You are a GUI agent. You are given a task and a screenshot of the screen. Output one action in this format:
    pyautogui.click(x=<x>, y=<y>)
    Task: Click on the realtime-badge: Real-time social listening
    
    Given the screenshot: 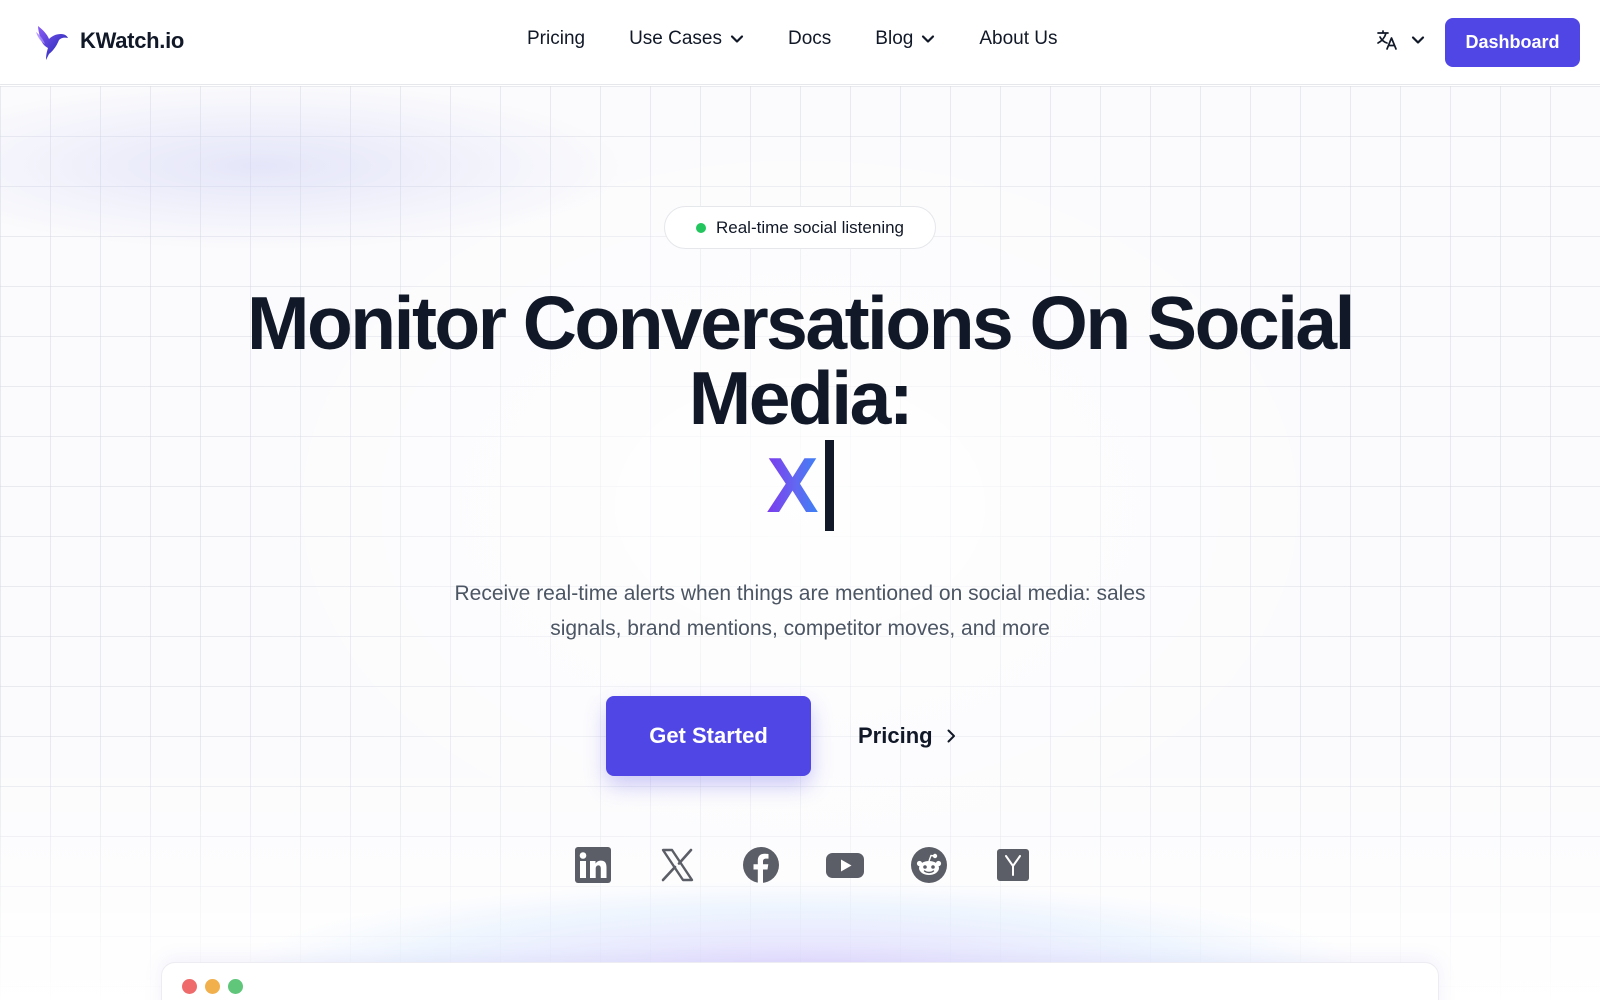 What is the action you would take?
    pyautogui.click(x=800, y=227)
    